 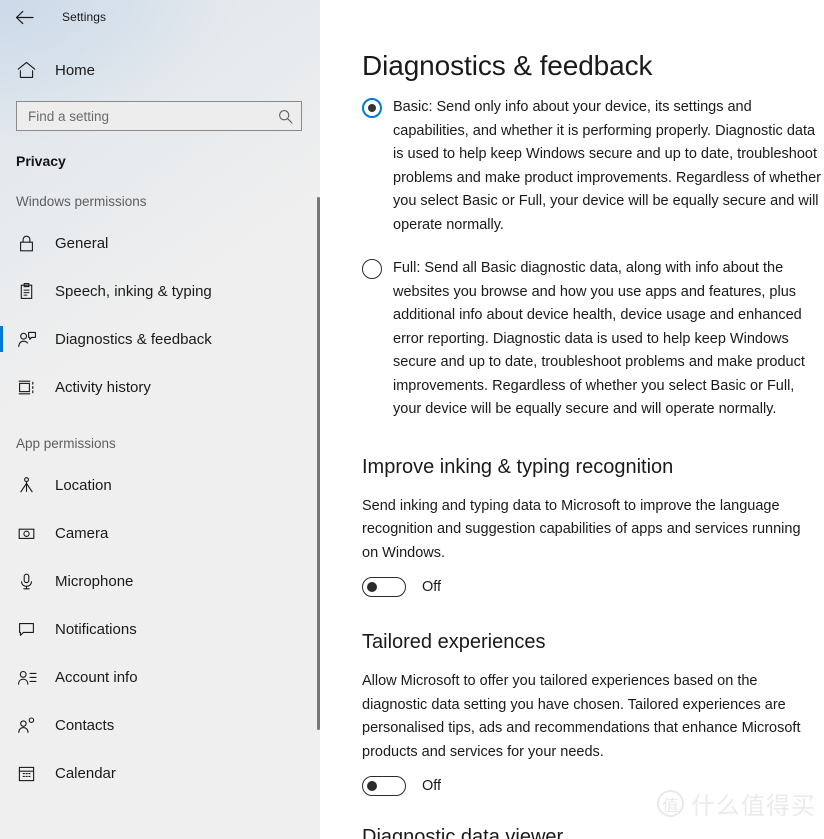 What do you see at coordinates (160, 243) in the screenshot?
I see `sidebar-item-general: General` at bounding box center [160, 243].